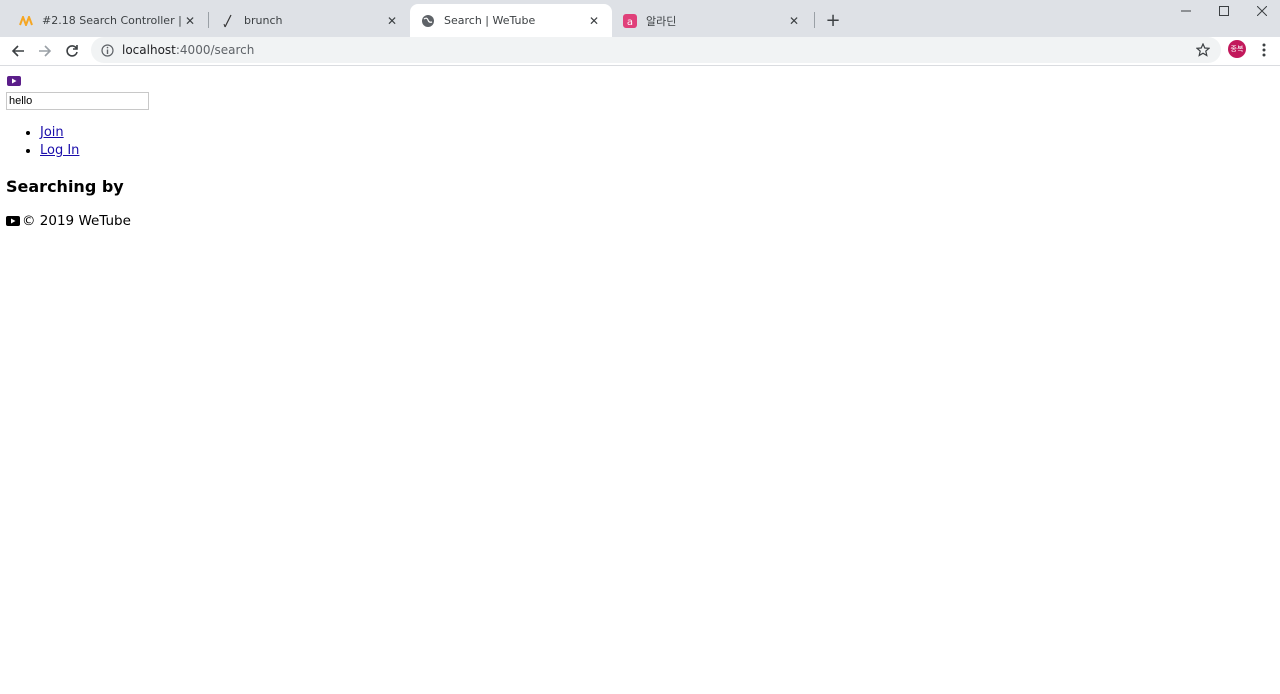 This screenshot has height=694, width=1280. What do you see at coordinates (13, 221) in the screenshot?
I see `youtube-icon` at bounding box center [13, 221].